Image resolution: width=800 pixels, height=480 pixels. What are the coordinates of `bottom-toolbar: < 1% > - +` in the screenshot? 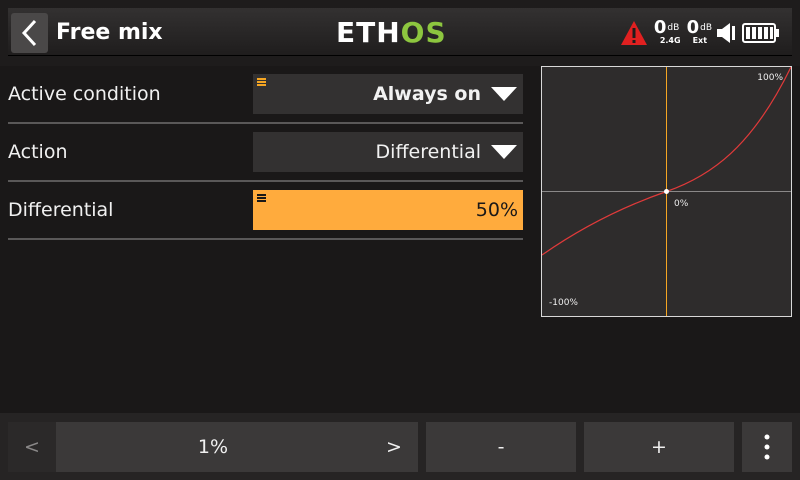 It's located at (400, 446).